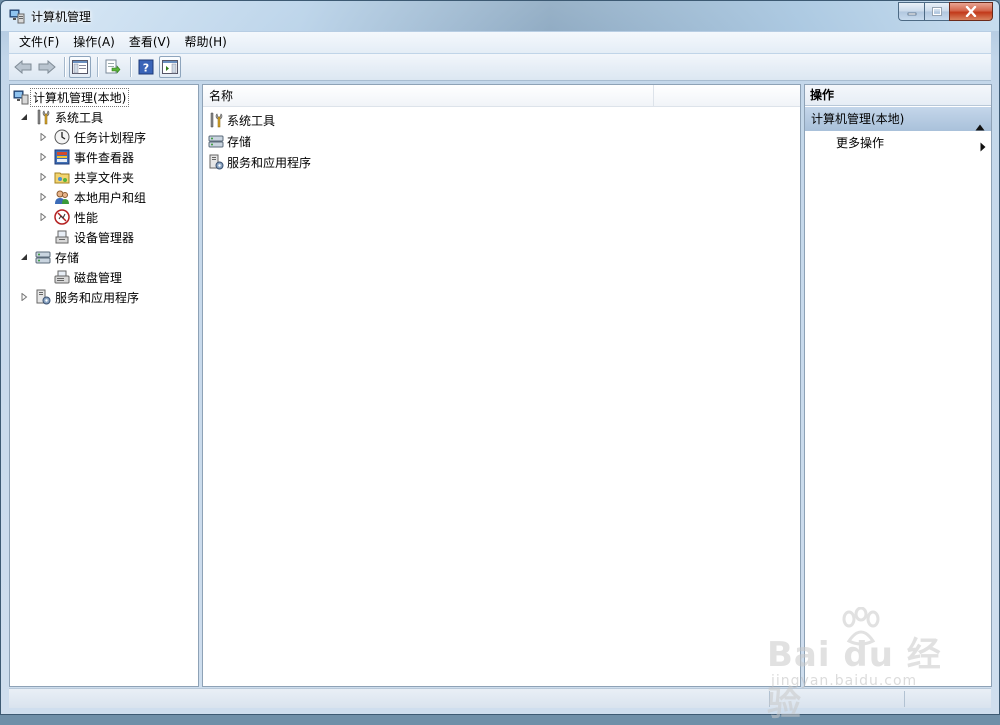 Image resolution: width=1000 pixels, height=725 pixels. Describe the element at coordinates (104, 177) in the screenshot. I see `tree-item-label: 共享文件夹` at that location.